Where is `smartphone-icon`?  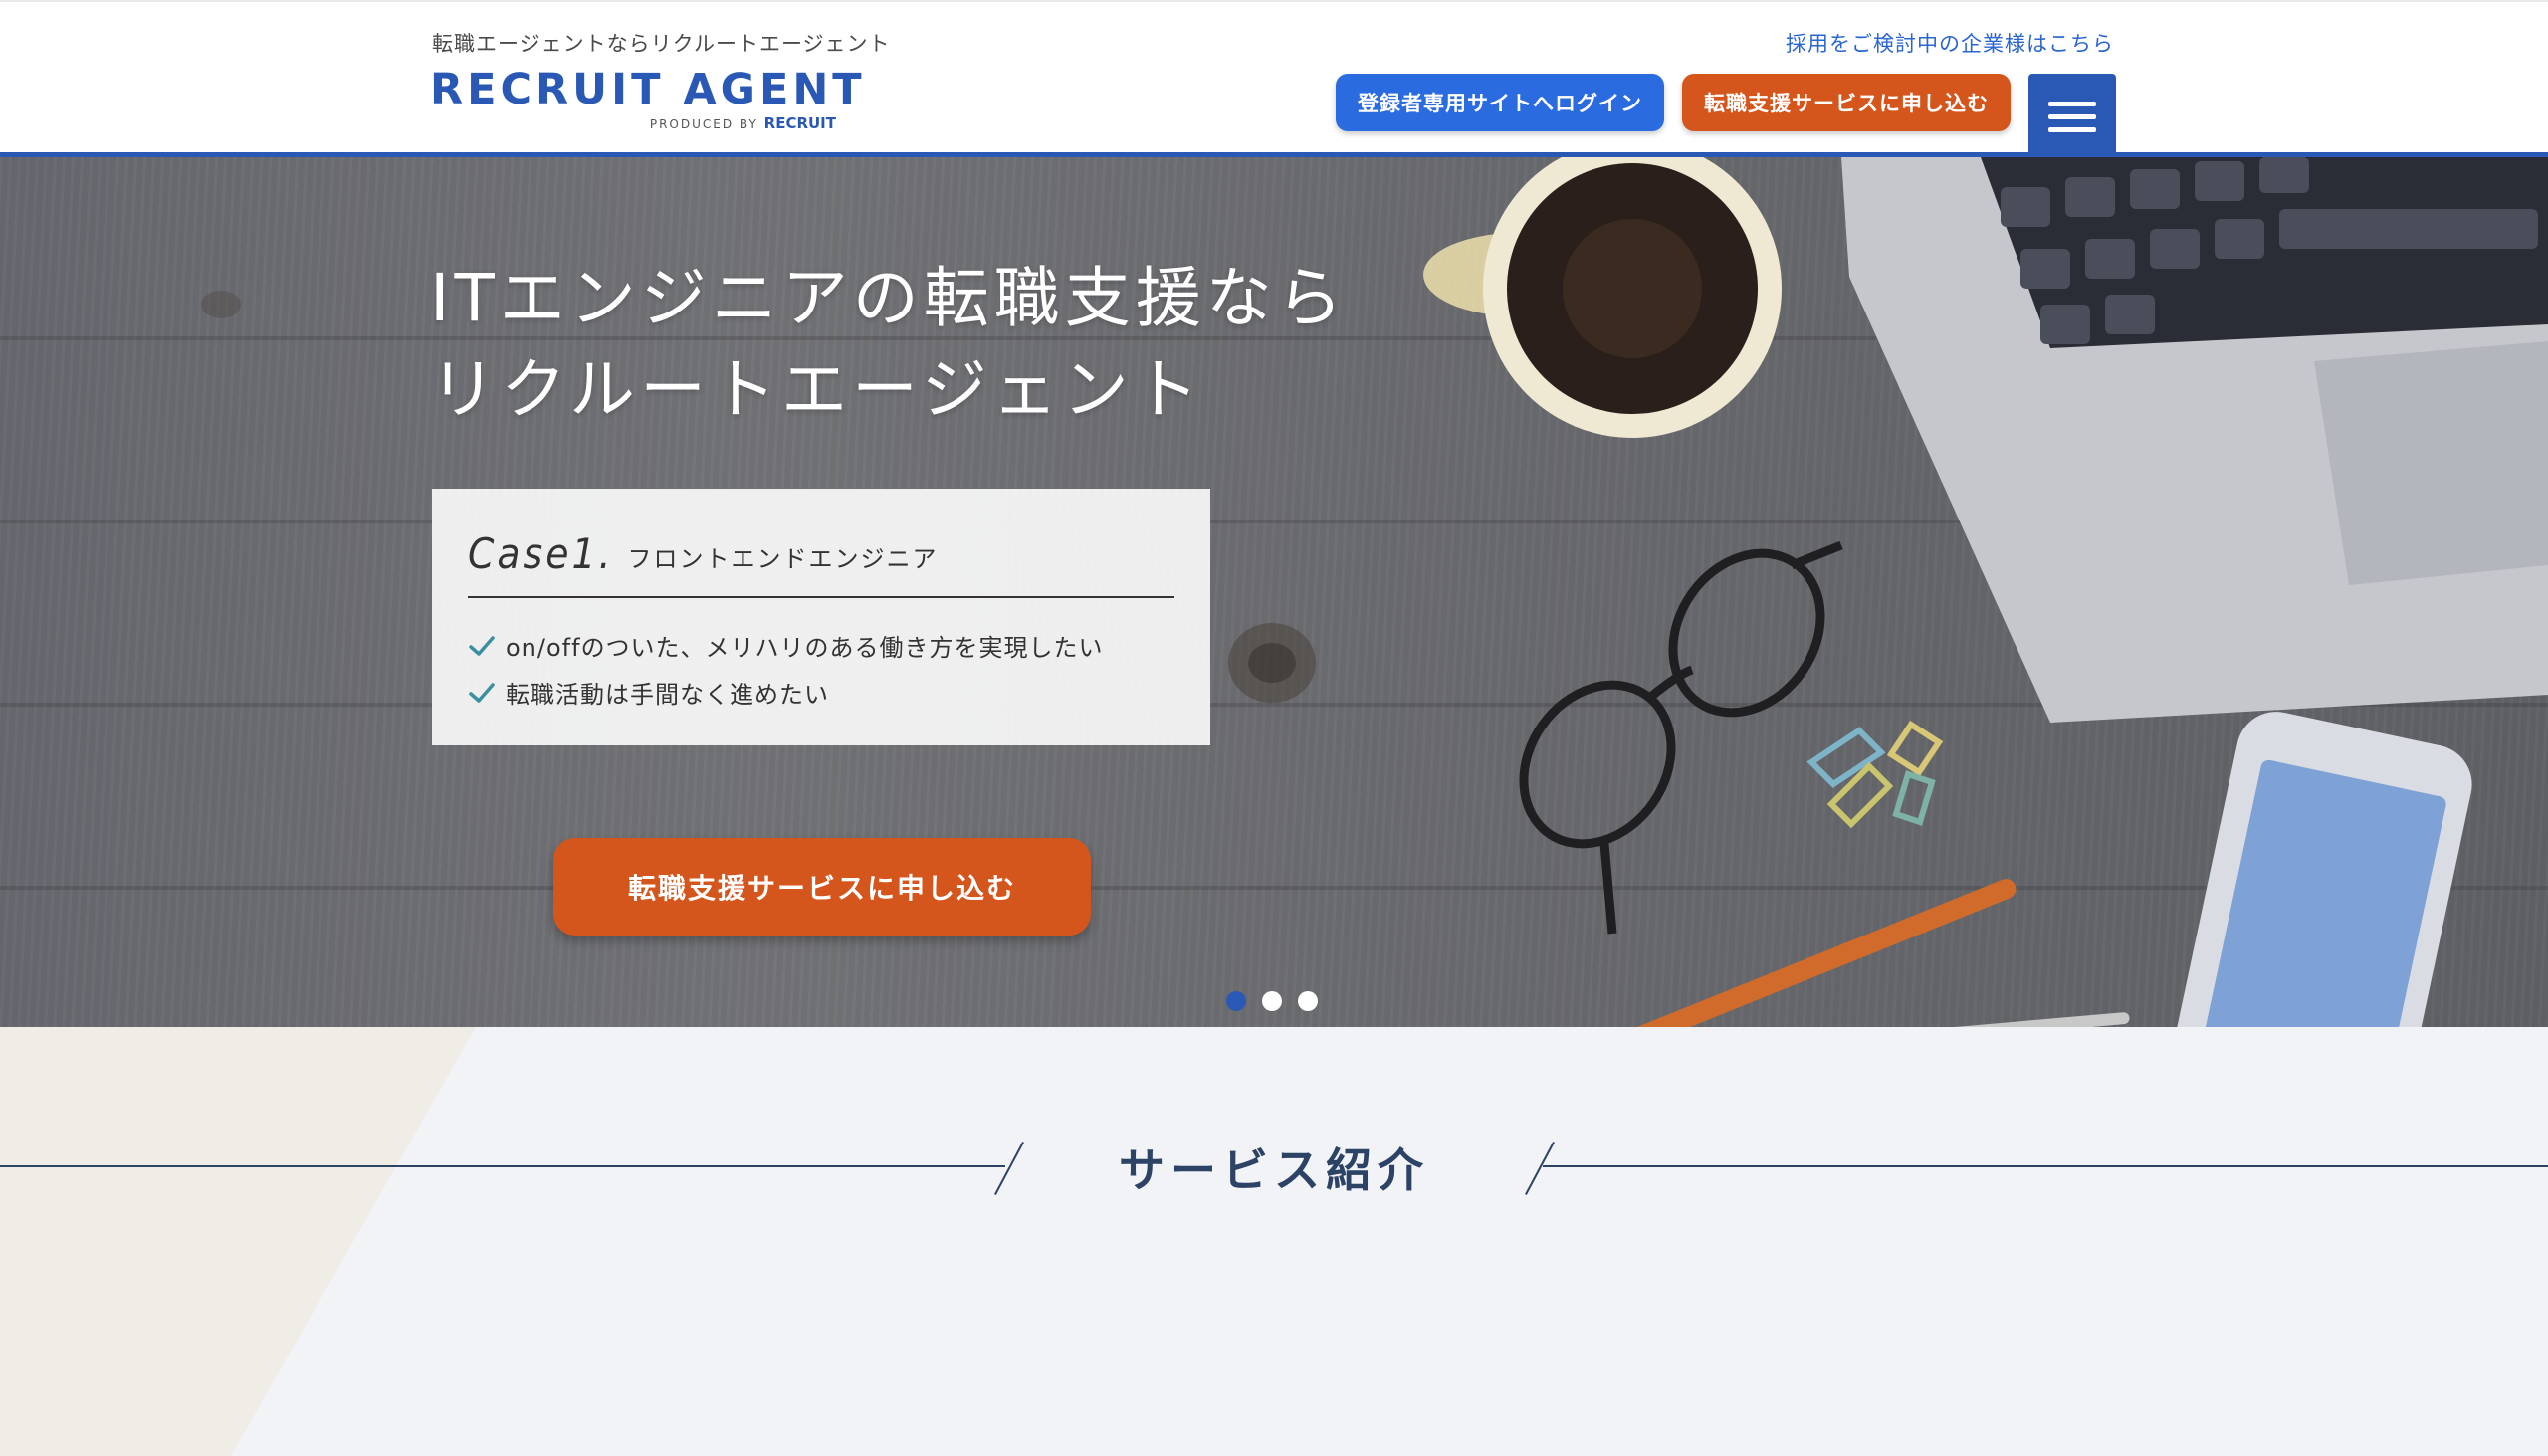 smartphone-icon is located at coordinates (2319, 869).